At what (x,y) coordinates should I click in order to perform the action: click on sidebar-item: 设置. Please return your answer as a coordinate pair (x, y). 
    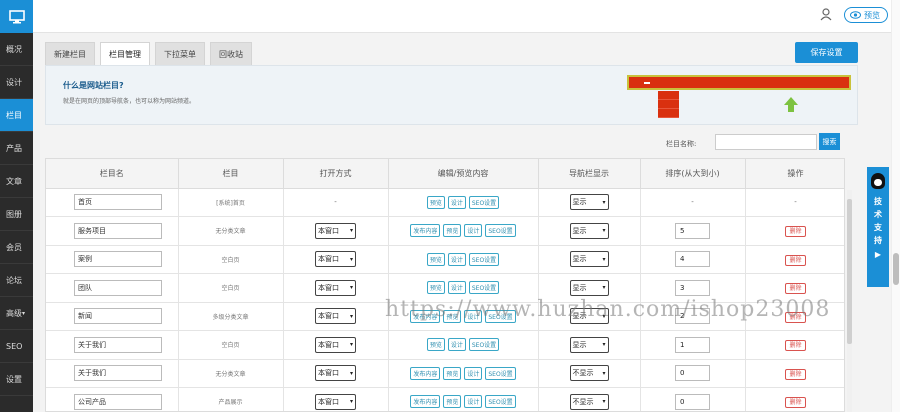
    Looking at the image, I should click on (16, 379).